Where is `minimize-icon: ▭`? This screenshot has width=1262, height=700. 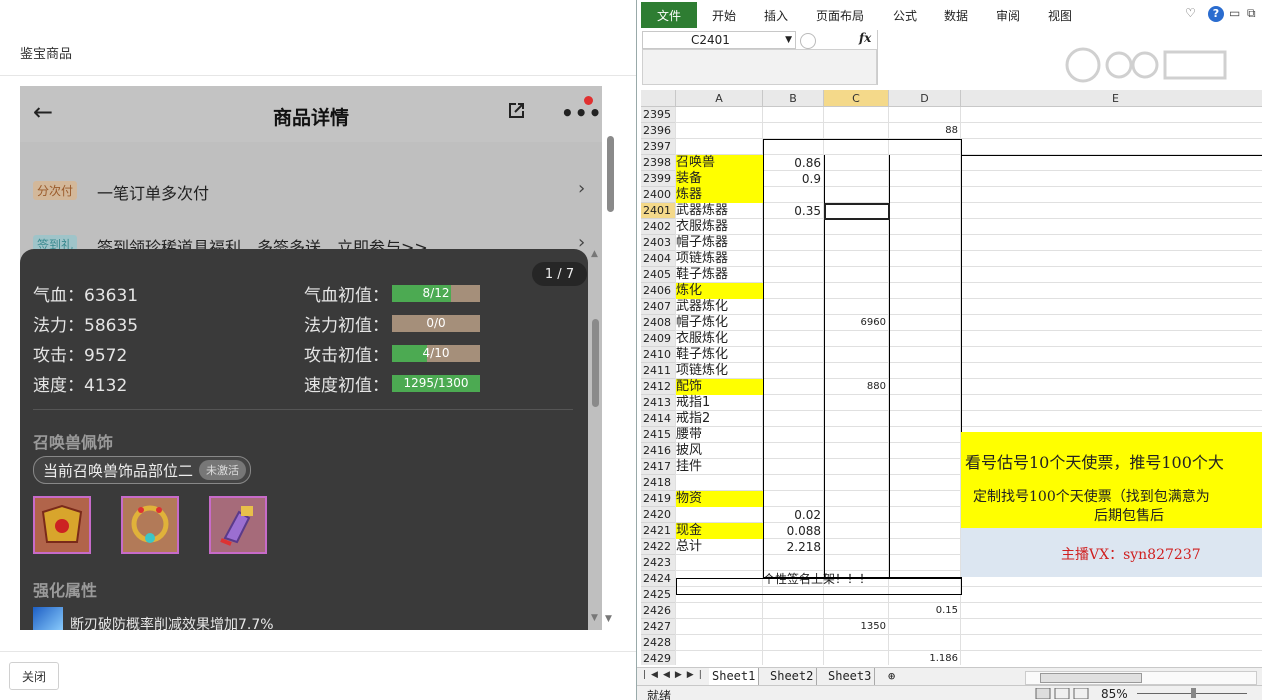 minimize-icon: ▭ is located at coordinates (1234, 13).